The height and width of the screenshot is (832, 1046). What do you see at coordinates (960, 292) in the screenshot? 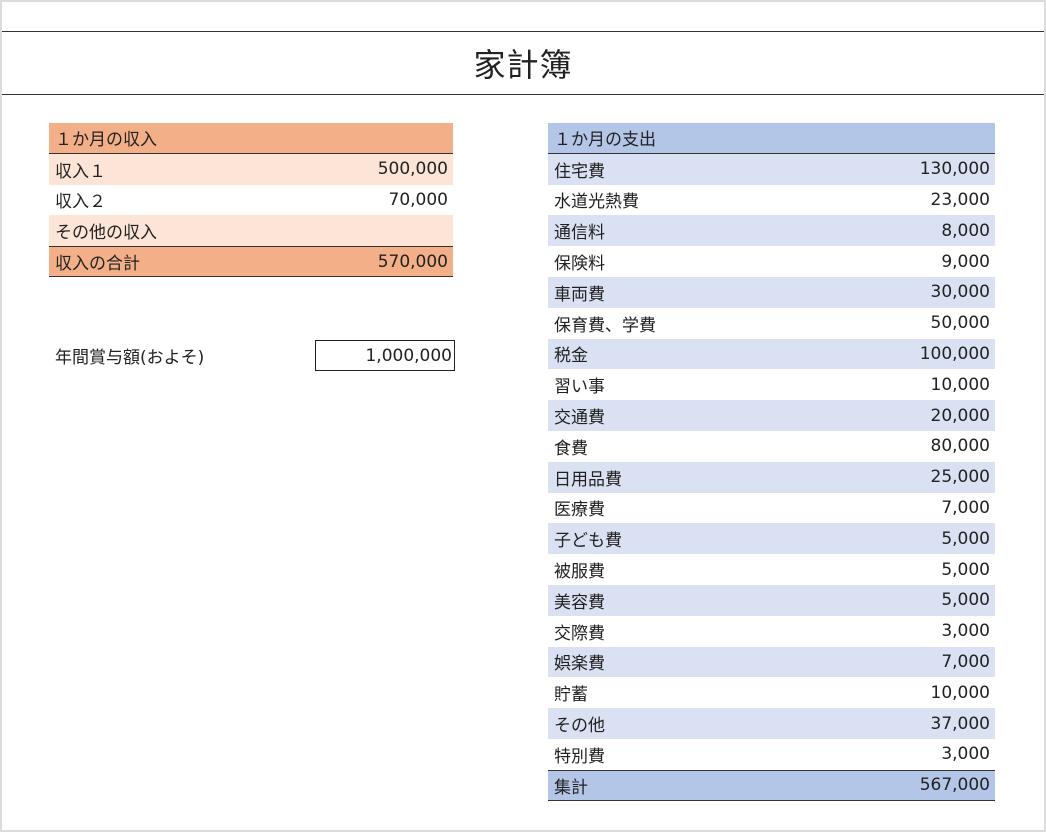
I see `expense-row-value: 30,000` at bounding box center [960, 292].